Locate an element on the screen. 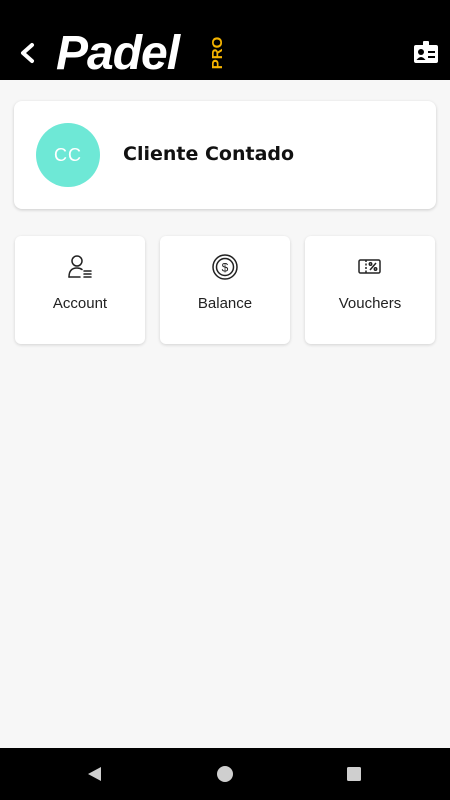 This screenshot has height=800, width=450. avatar-initials: CC is located at coordinates (68, 154).